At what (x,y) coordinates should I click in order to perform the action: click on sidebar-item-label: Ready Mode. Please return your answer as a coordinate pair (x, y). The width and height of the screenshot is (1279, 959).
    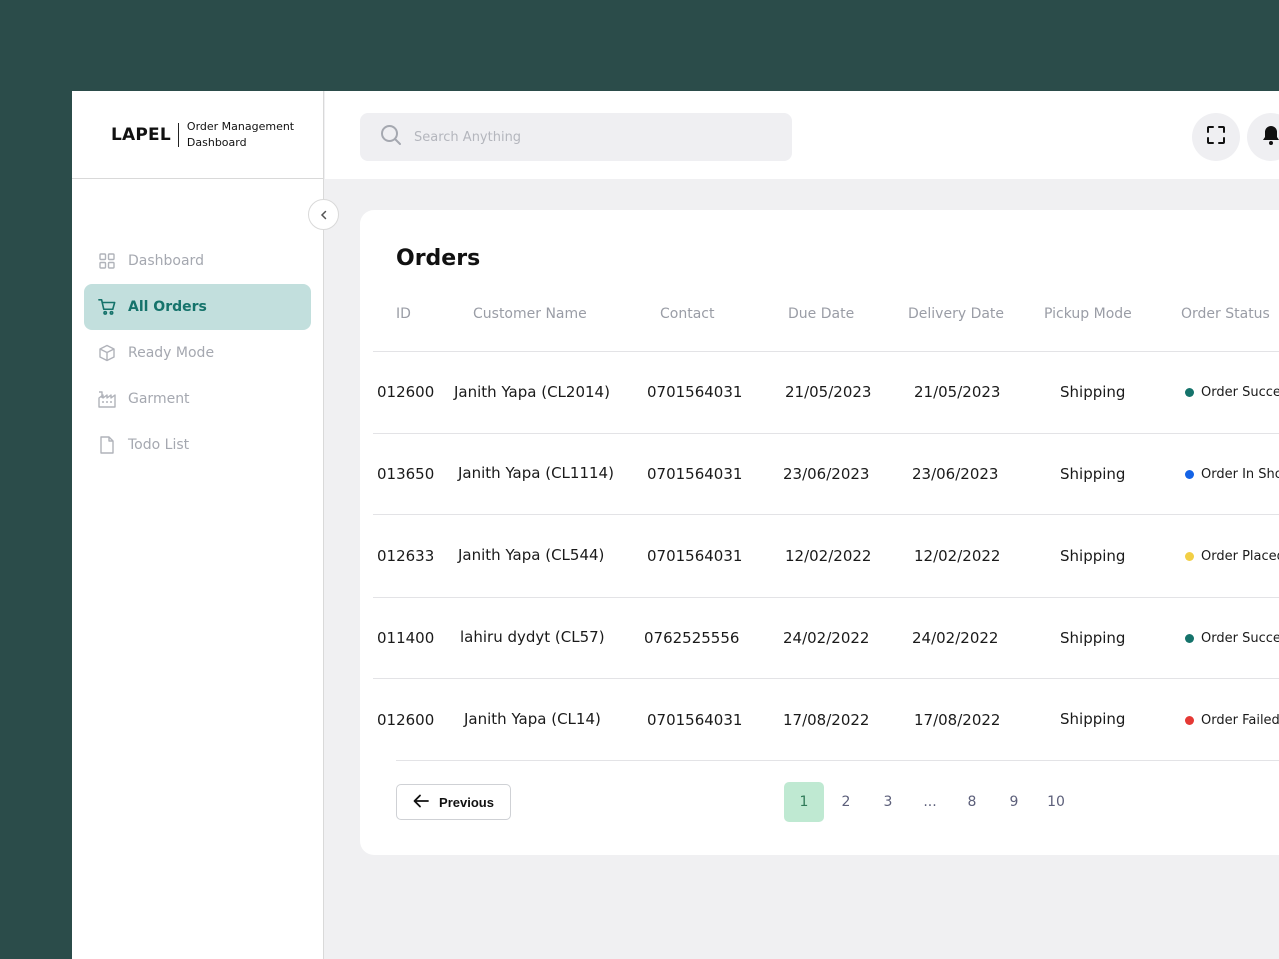
    Looking at the image, I should click on (171, 353).